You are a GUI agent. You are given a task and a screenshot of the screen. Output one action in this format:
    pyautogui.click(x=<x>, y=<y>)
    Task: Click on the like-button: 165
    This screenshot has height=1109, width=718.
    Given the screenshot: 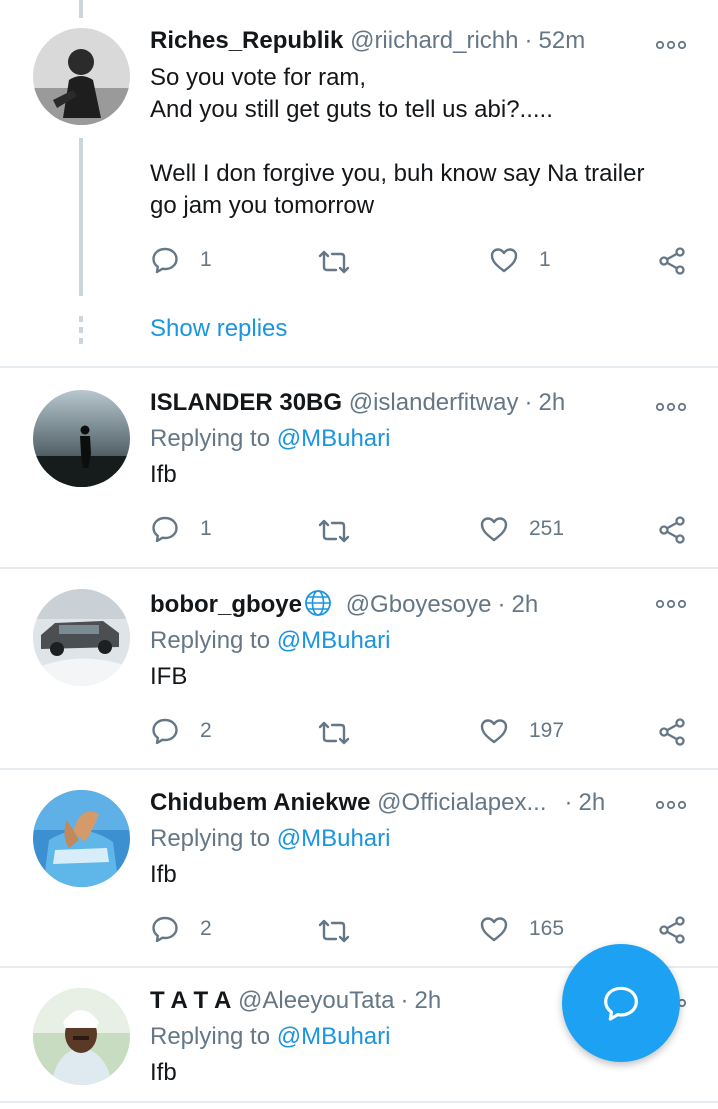 What is the action you would take?
    pyautogui.click(x=521, y=929)
    